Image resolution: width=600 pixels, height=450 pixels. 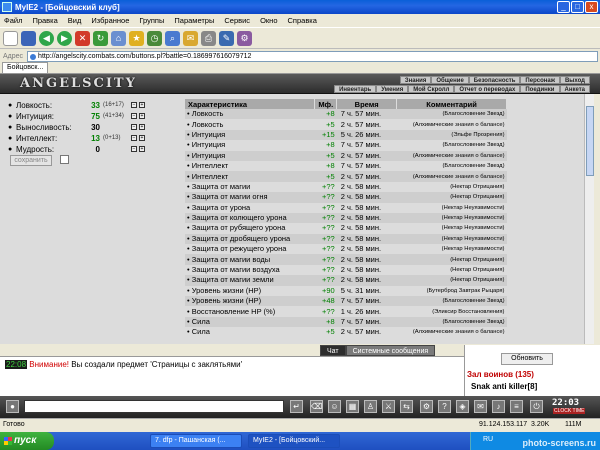 I want to click on person-icon: ♙, so click(x=370, y=406).